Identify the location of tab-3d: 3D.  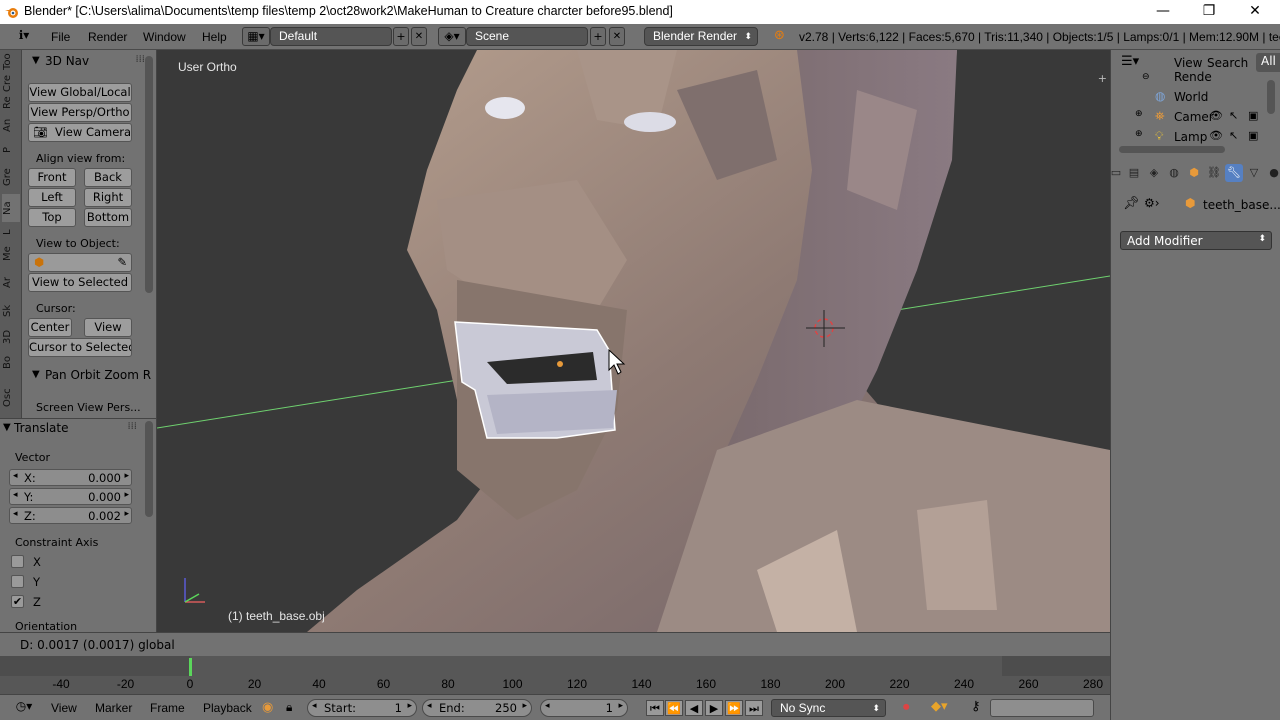
(11, 337).